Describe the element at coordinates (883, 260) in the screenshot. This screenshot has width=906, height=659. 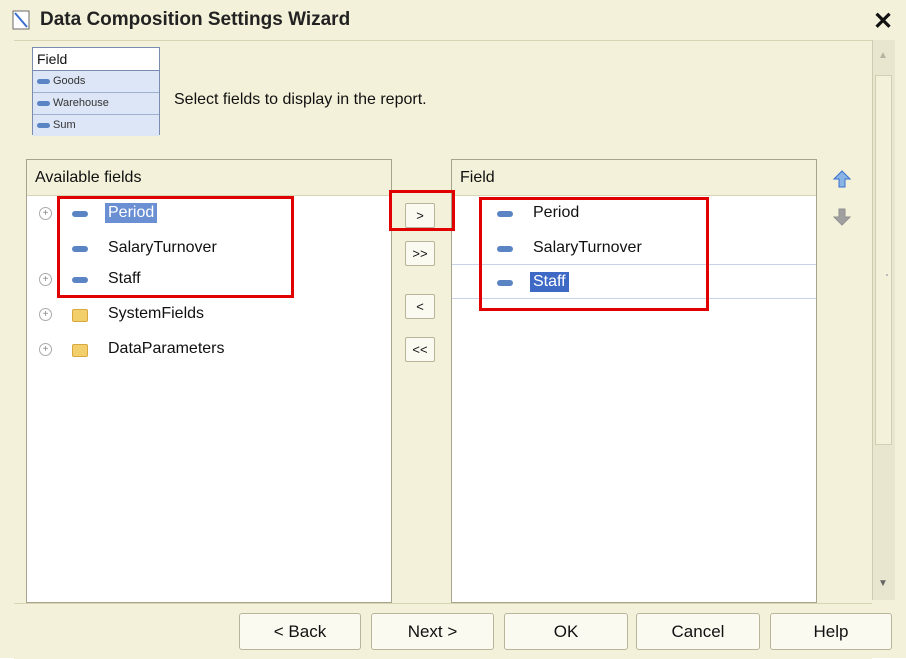
I see `scroll-thumb` at that location.